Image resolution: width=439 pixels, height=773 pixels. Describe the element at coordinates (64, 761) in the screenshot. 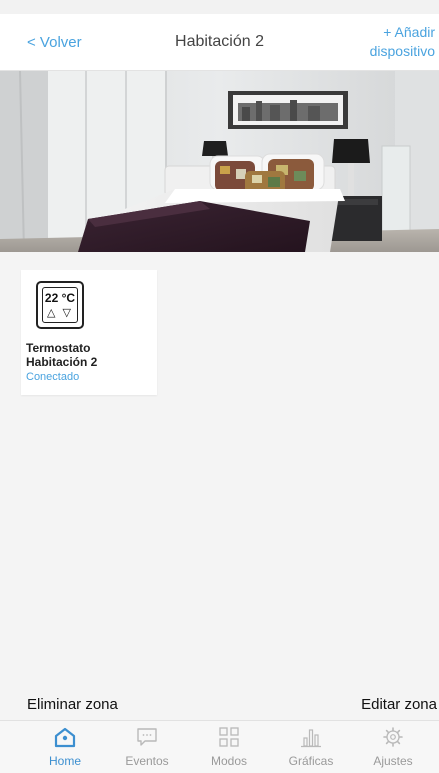

I see `tab-home-label: Home` at that location.